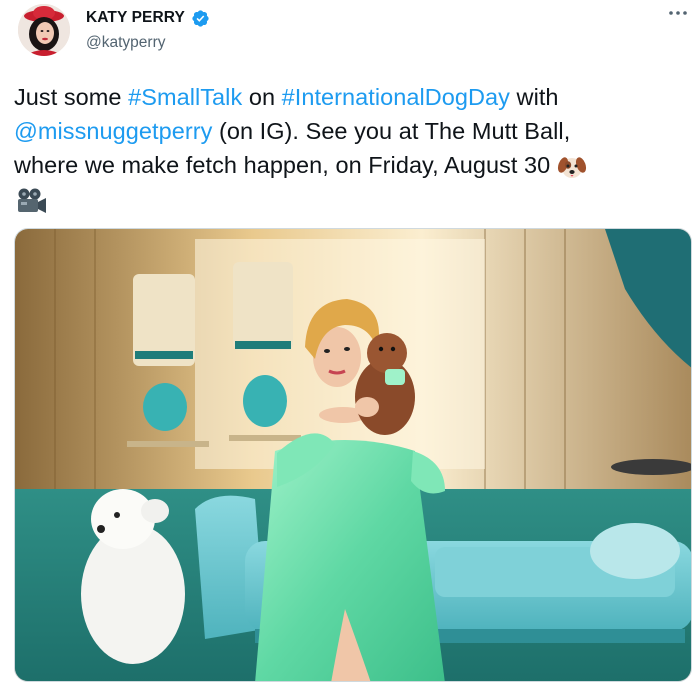 The width and height of the screenshot is (700, 688). Describe the element at coordinates (534, 97) in the screenshot. I see `text-segment: with` at that location.